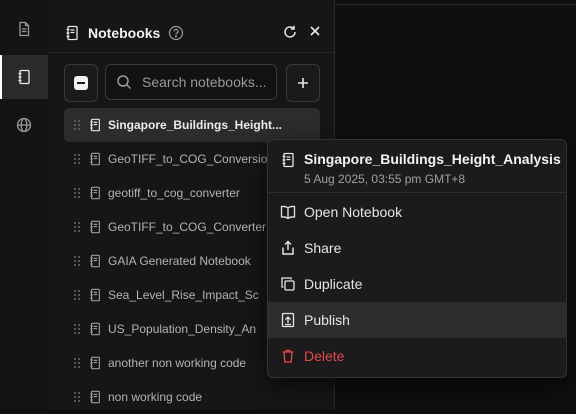 The width and height of the screenshot is (576, 414). Describe the element at coordinates (155, 397) in the screenshot. I see `notebook-name: non working code` at that location.